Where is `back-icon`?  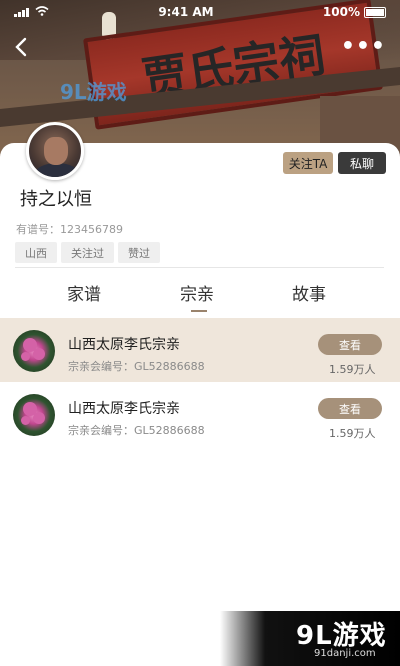 back-icon is located at coordinates (25, 47).